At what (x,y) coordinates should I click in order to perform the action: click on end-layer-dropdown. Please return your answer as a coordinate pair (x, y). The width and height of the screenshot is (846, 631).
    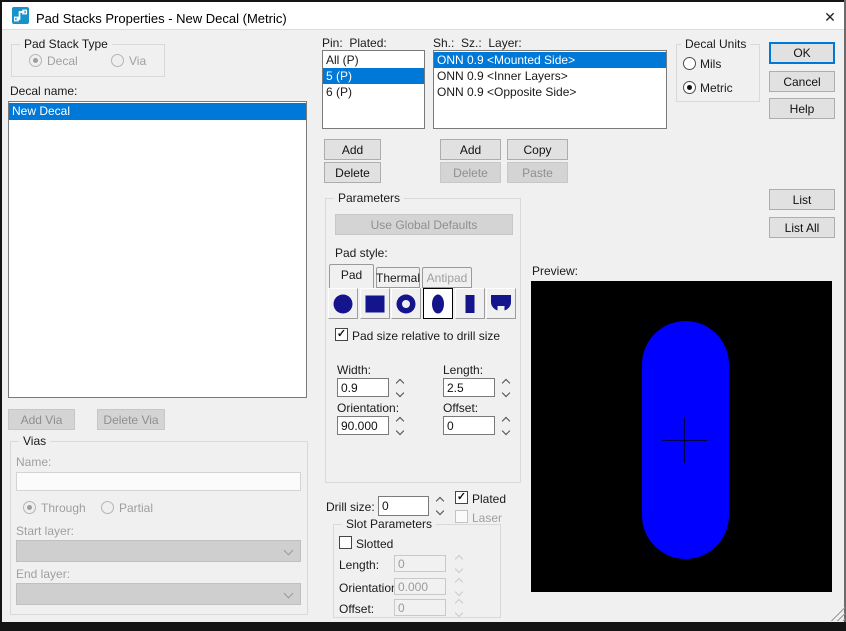
    Looking at the image, I should click on (158, 594).